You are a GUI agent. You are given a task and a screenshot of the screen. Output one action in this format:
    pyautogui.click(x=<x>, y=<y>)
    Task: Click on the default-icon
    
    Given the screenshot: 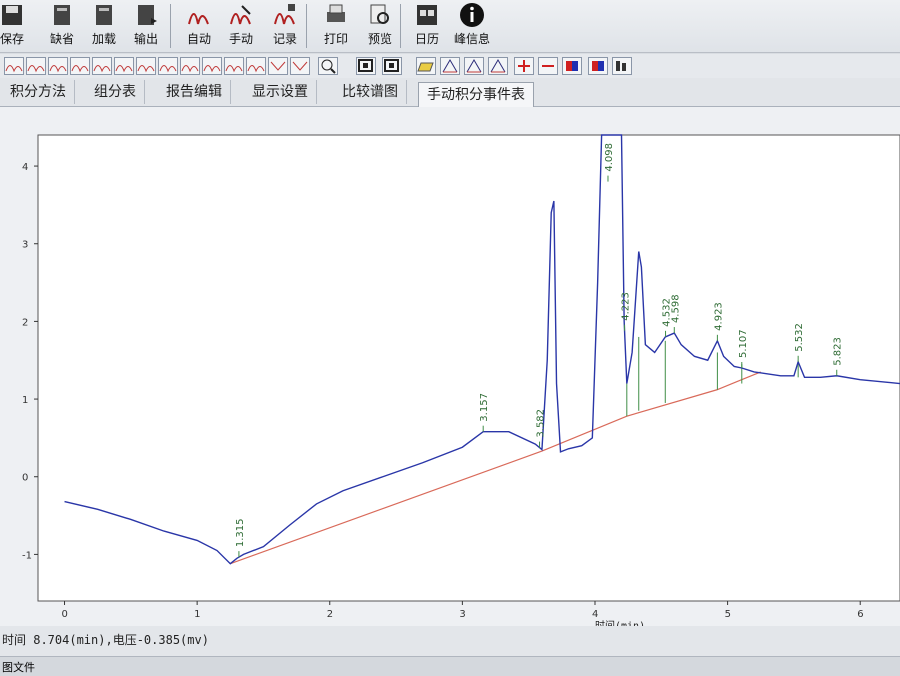 What is the action you would take?
    pyautogui.click(x=62, y=15)
    